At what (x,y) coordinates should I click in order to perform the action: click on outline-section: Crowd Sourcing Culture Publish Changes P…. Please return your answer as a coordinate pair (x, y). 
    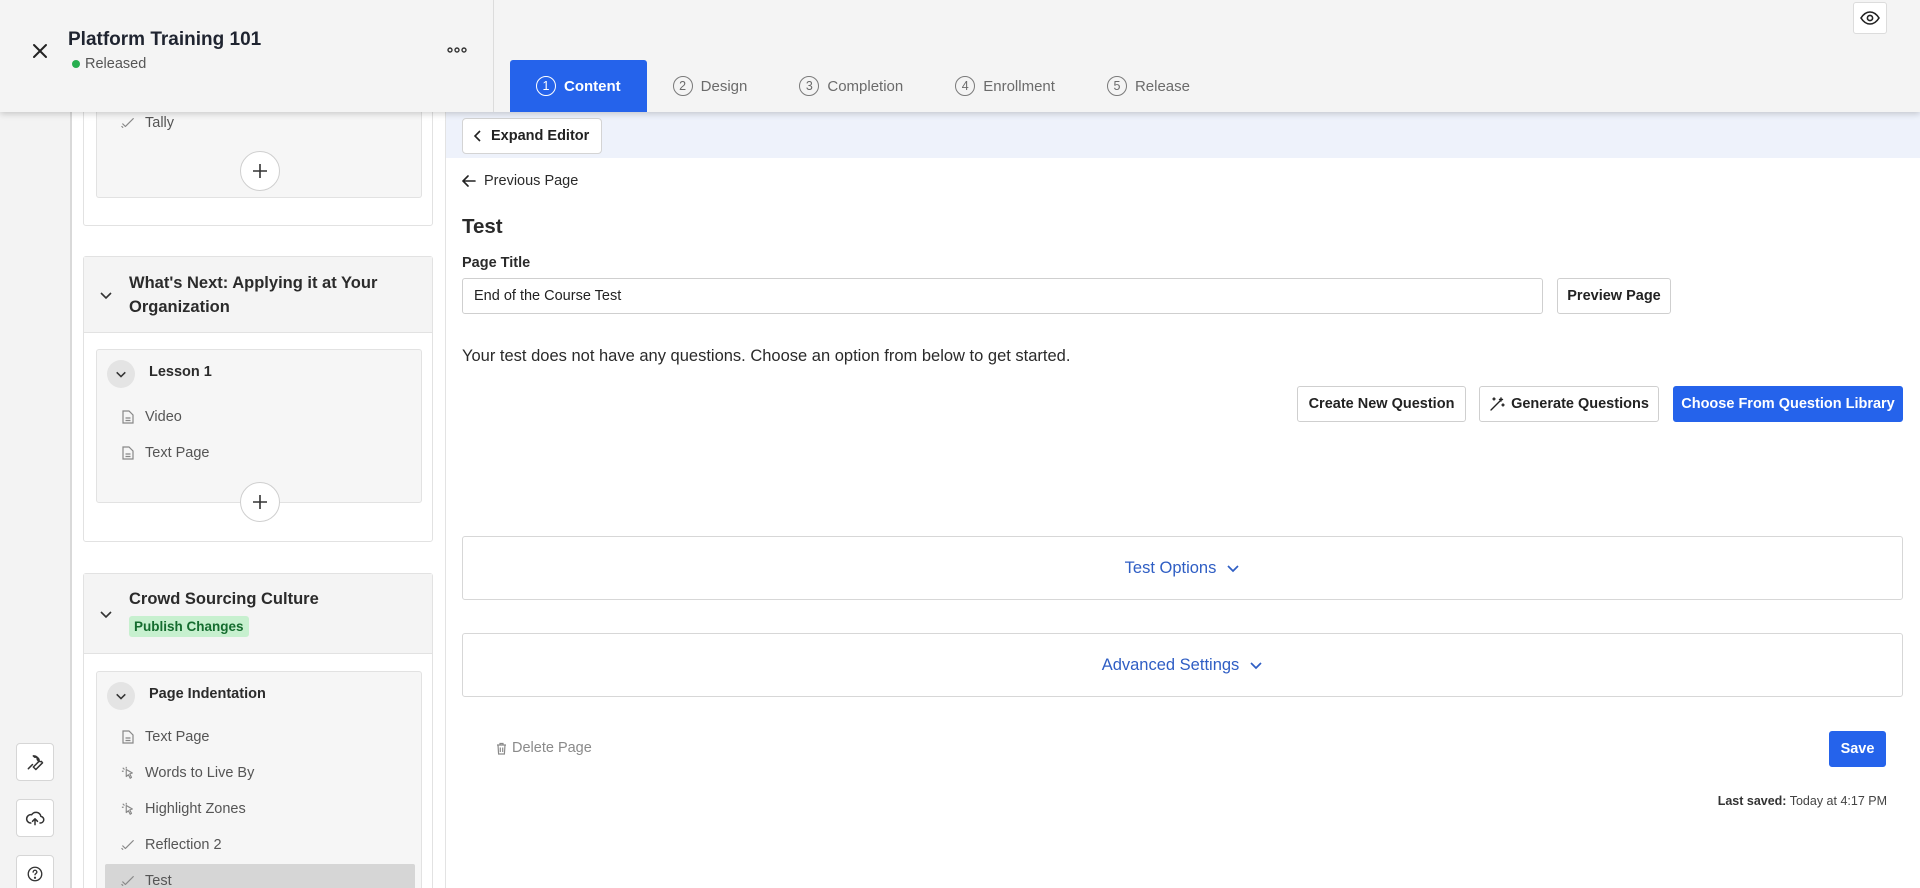
    Looking at the image, I should click on (258, 730).